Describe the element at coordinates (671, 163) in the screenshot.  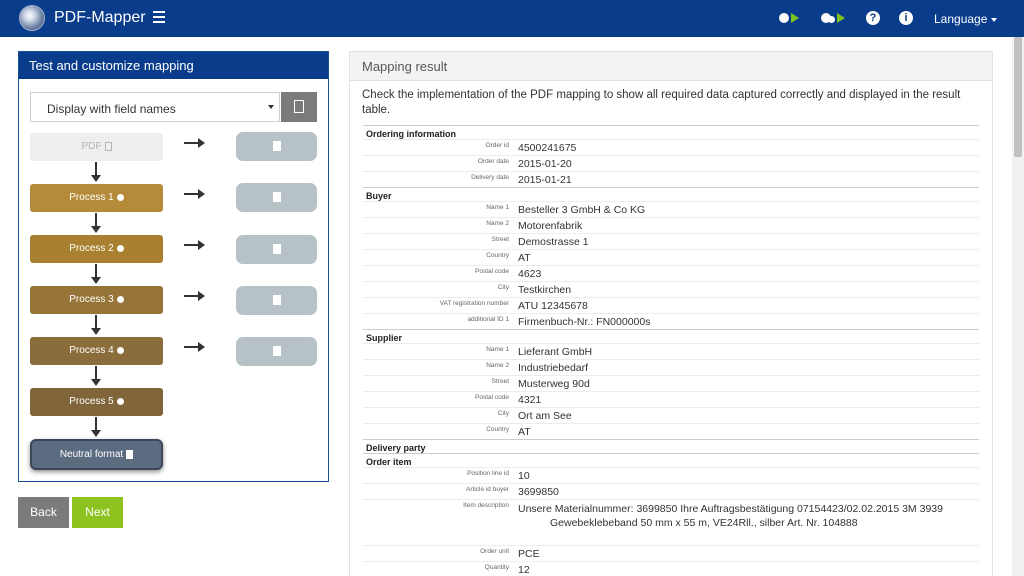
I see `table-row: Order date 2015-01-20` at that location.